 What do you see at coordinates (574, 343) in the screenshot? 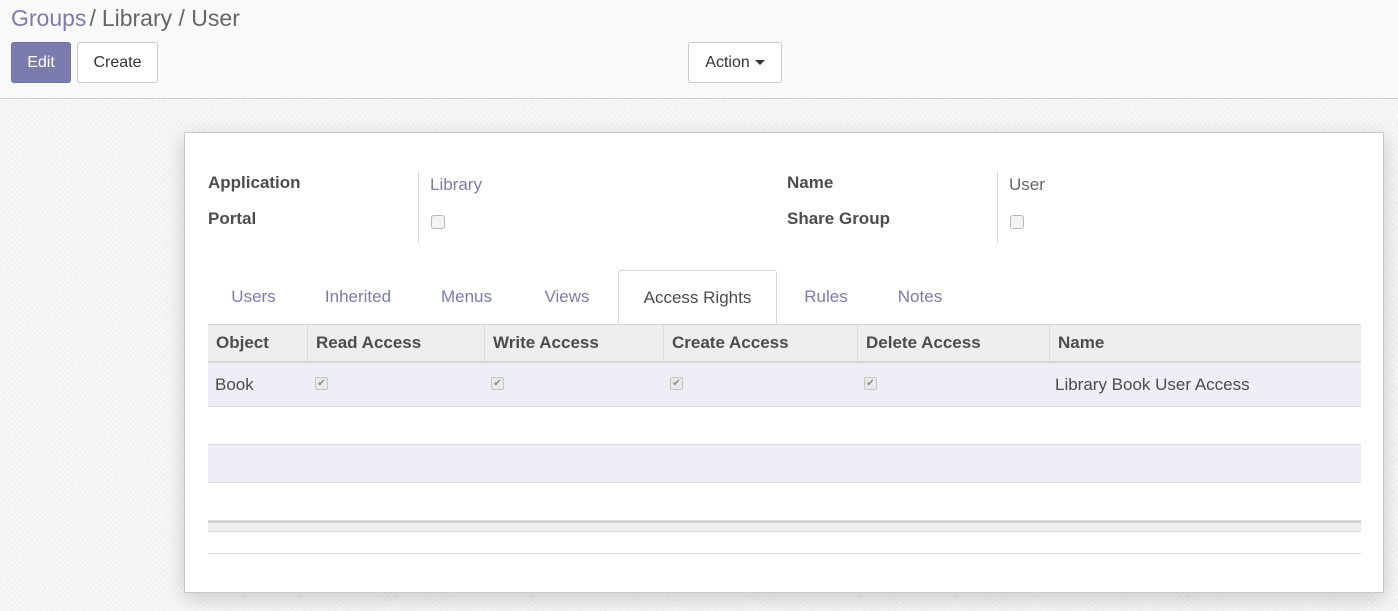
I see `column-header-write-access: Write Access` at bounding box center [574, 343].